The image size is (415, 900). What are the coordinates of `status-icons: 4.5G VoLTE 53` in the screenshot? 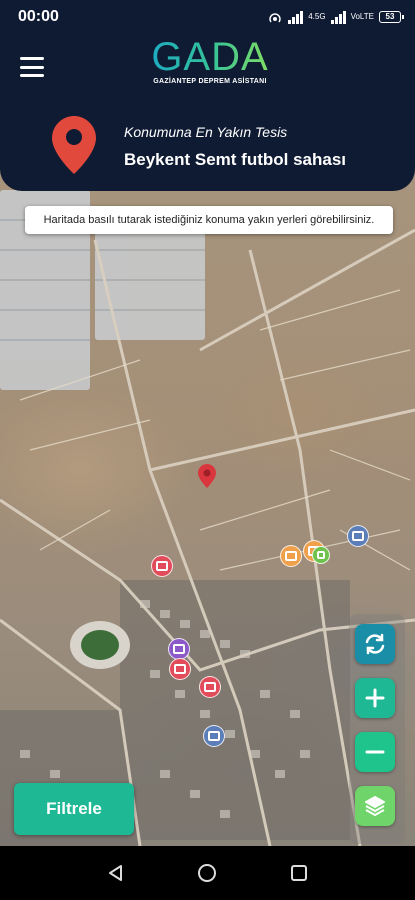 It's located at (335, 17).